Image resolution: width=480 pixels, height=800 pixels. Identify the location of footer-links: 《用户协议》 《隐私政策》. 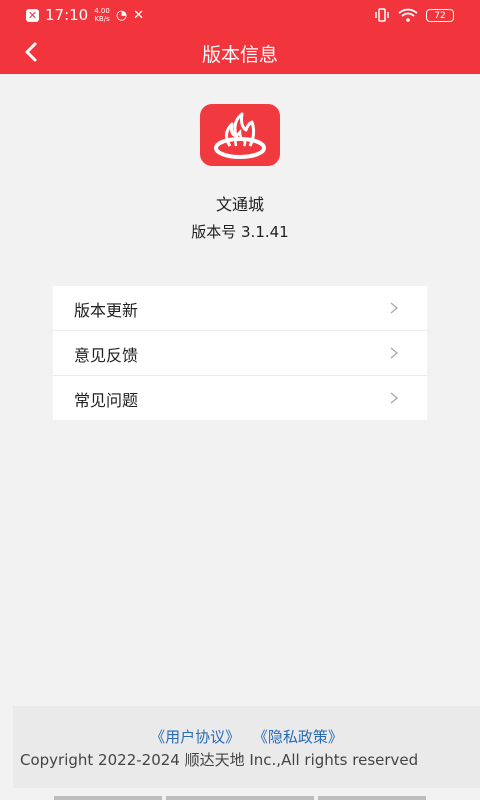
(246, 736).